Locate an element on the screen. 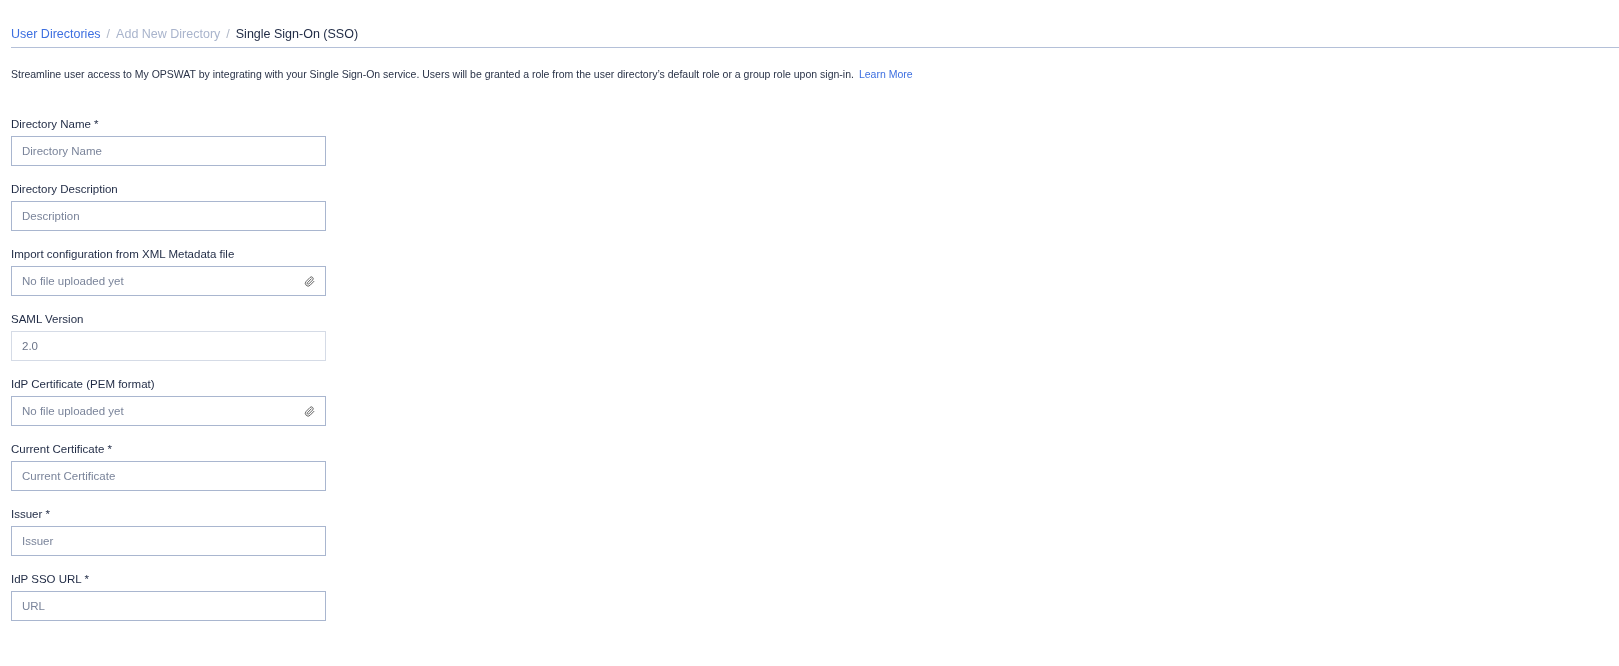 The height and width of the screenshot is (666, 1619). field-label: IdP SSO URL * is located at coordinates (50, 579).